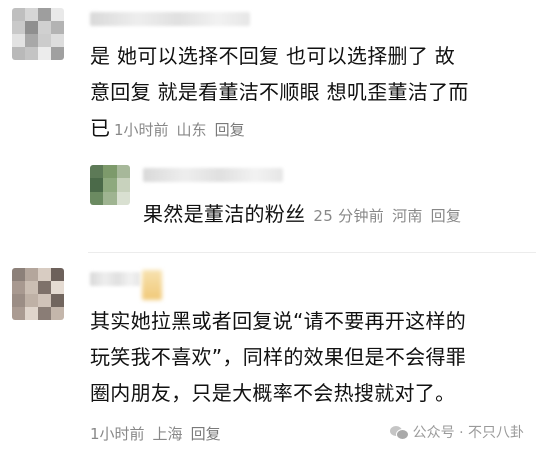  Describe the element at coordinates (279, 92) in the screenshot. I see `comment-text-line: 意回复 就是看董洁不顺眼 想叽歪董洁了而` at that location.